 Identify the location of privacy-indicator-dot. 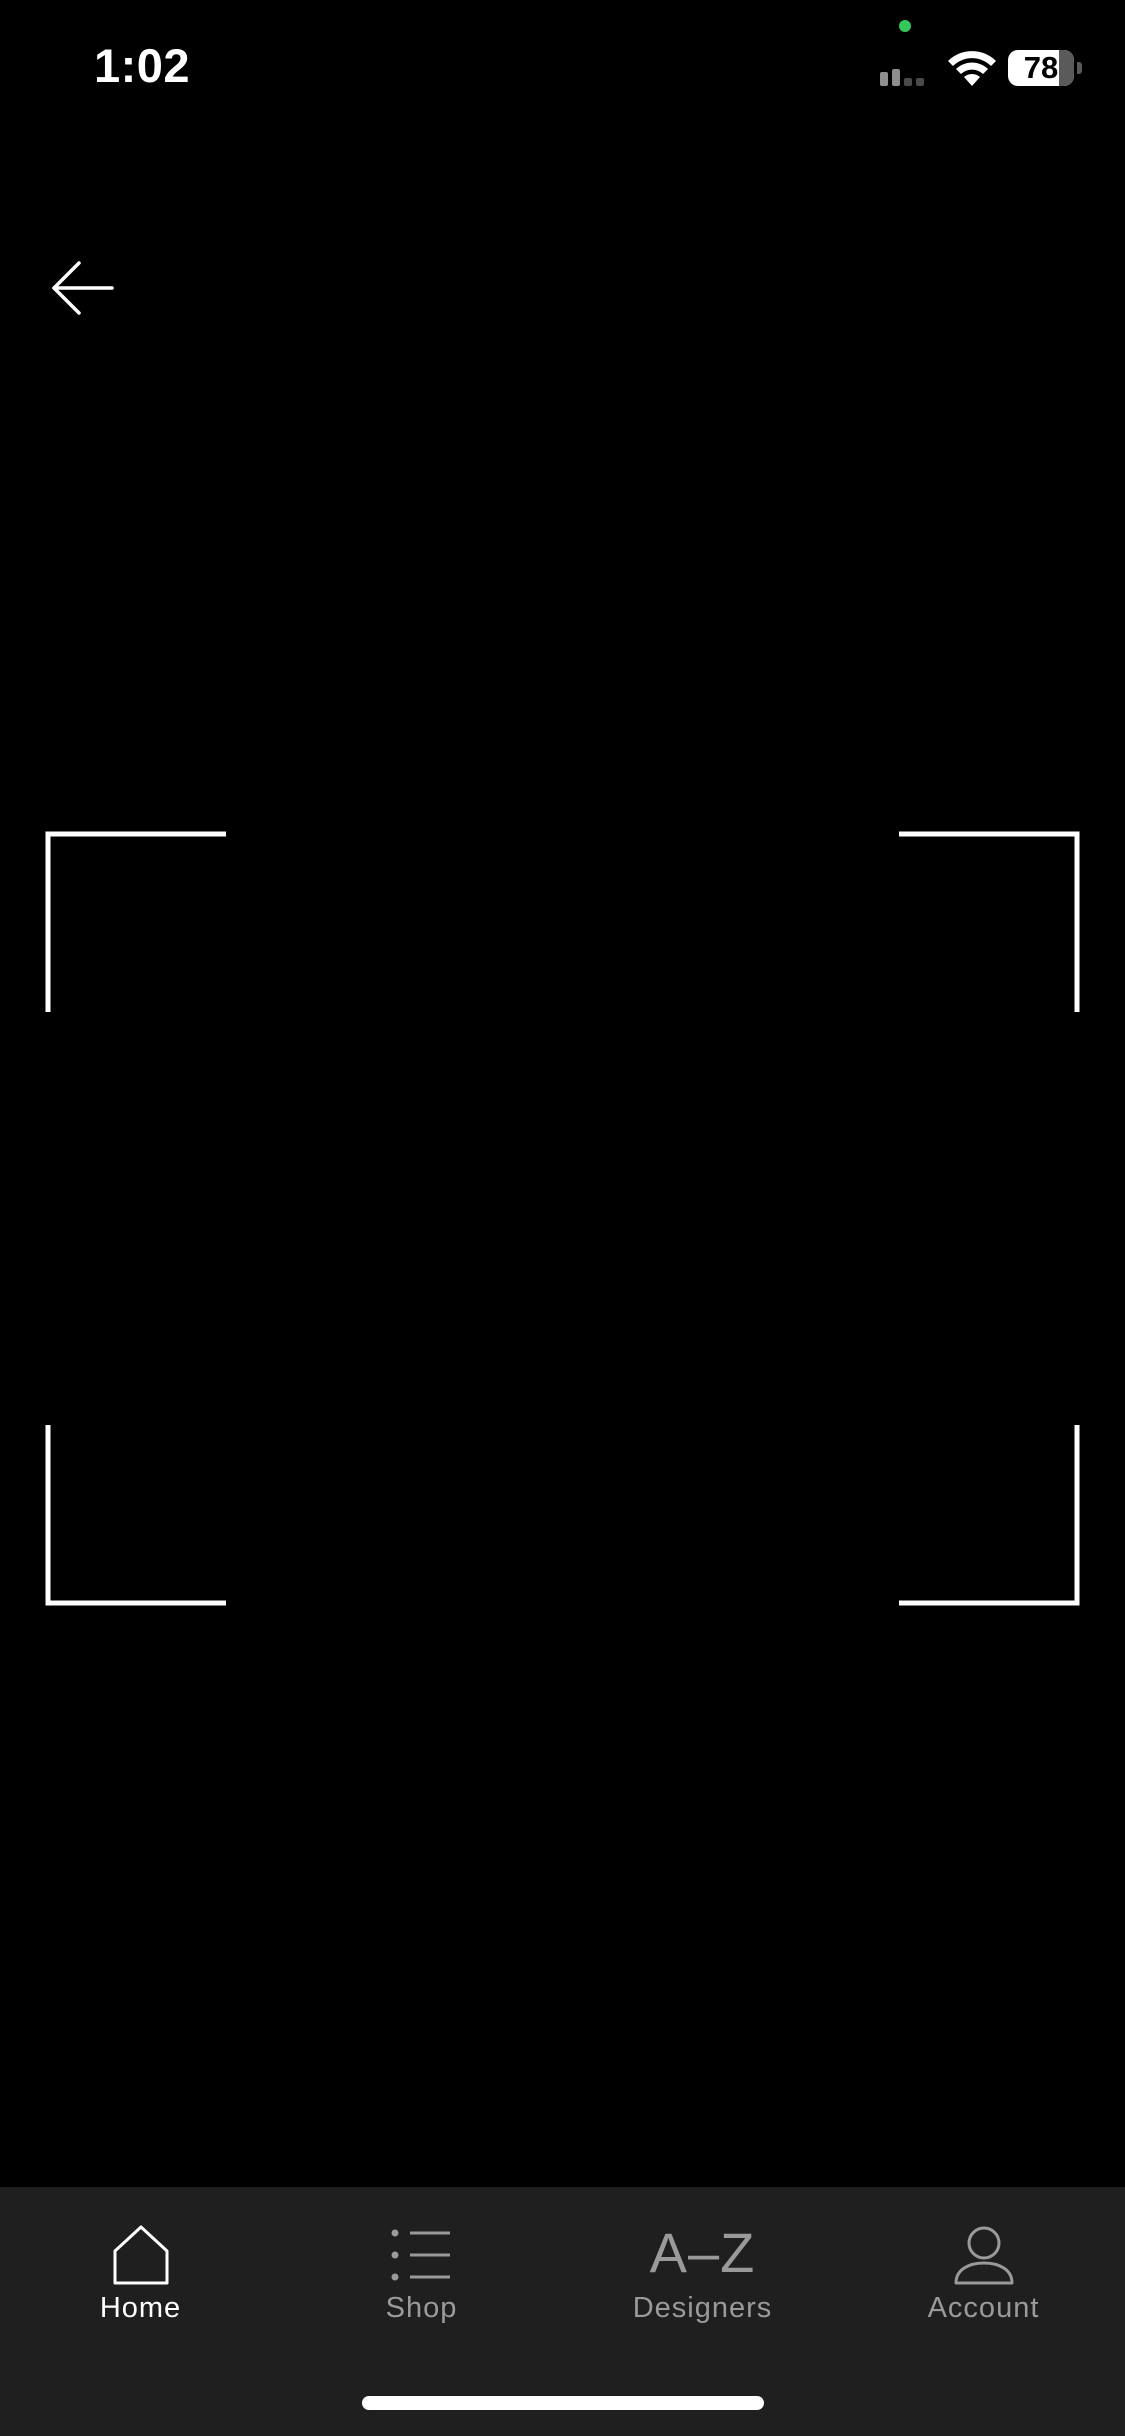
(905, 26).